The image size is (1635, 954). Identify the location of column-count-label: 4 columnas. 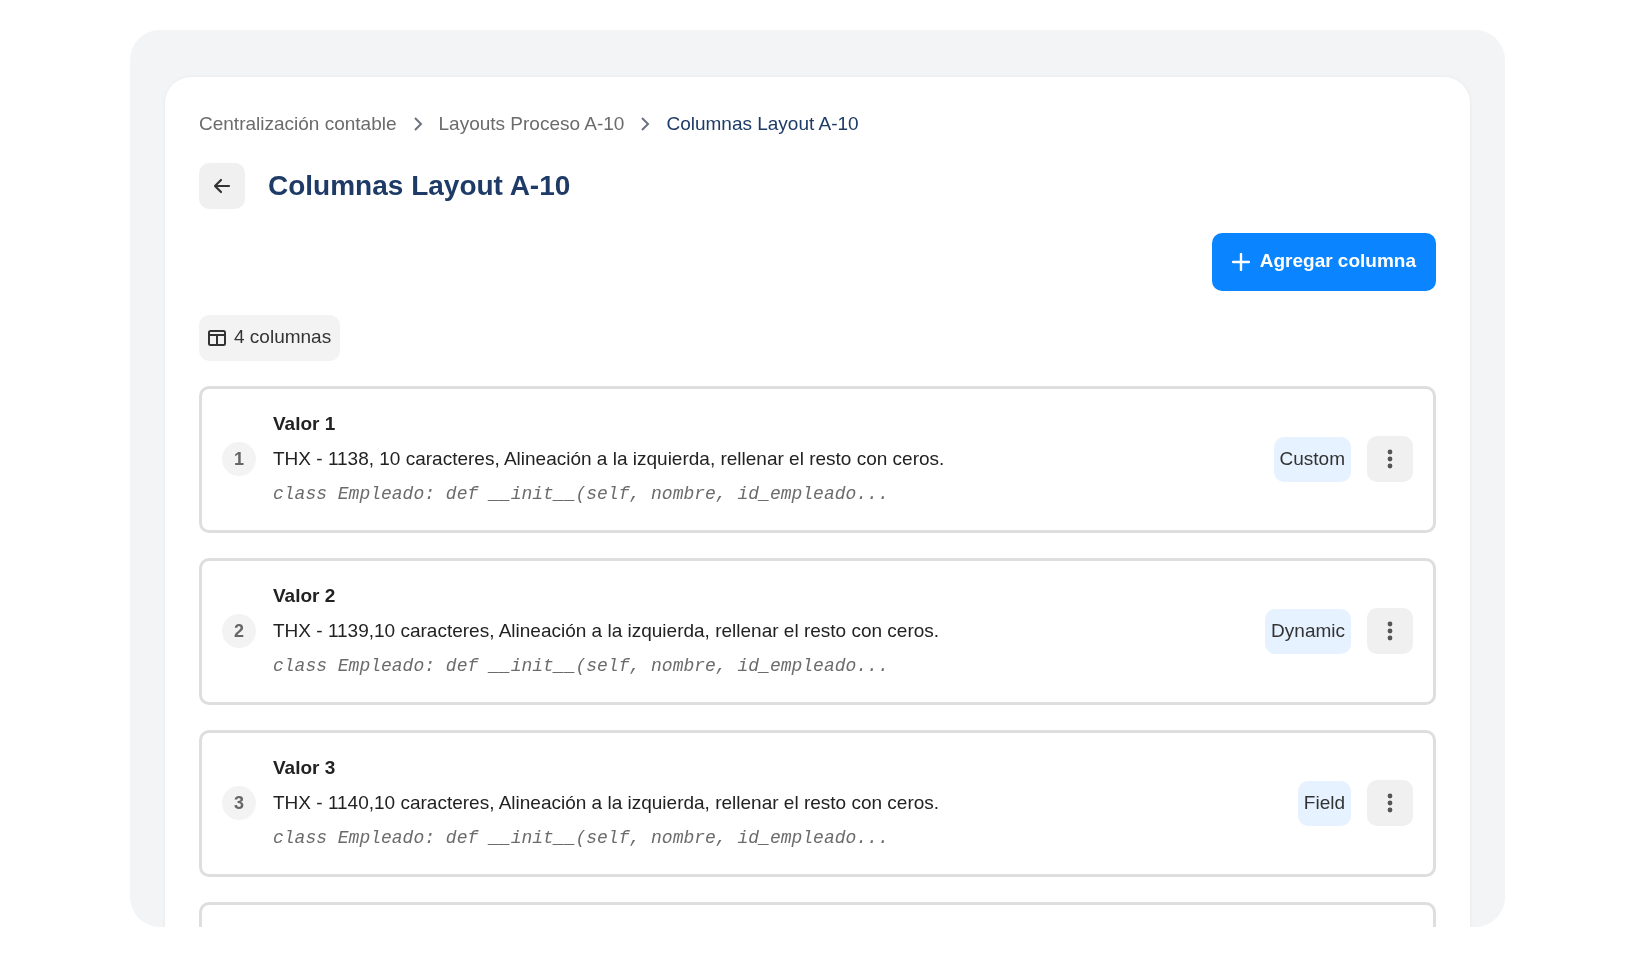
(283, 337).